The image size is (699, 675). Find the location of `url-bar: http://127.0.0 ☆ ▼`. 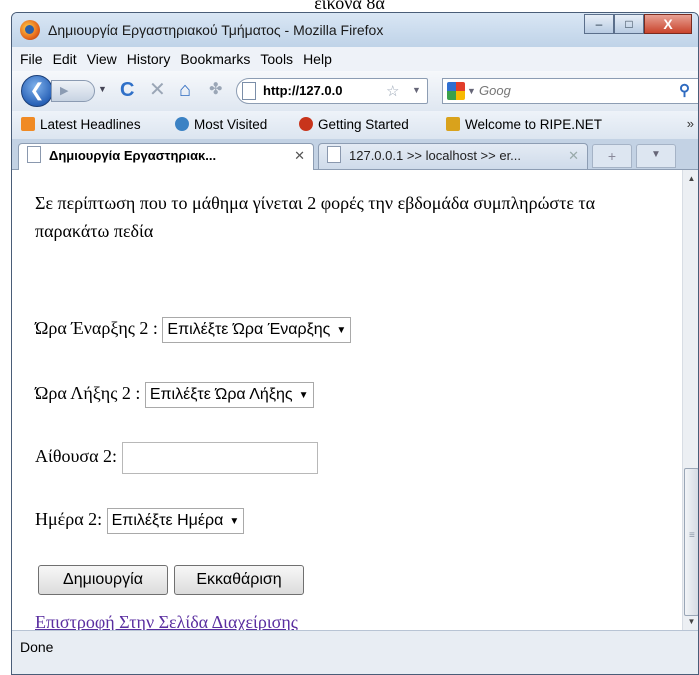

url-bar: http://127.0.0 ☆ ▼ is located at coordinates (332, 91).